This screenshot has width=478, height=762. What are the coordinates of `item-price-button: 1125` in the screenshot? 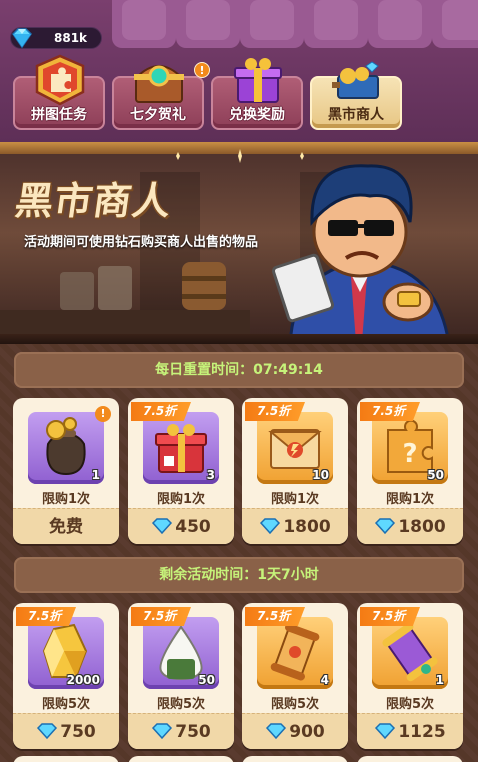 It's located at (410, 731).